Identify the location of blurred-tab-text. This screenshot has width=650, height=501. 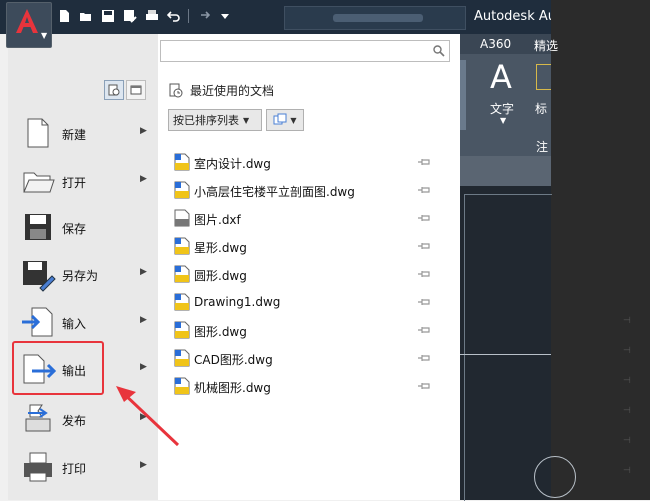
(378, 18).